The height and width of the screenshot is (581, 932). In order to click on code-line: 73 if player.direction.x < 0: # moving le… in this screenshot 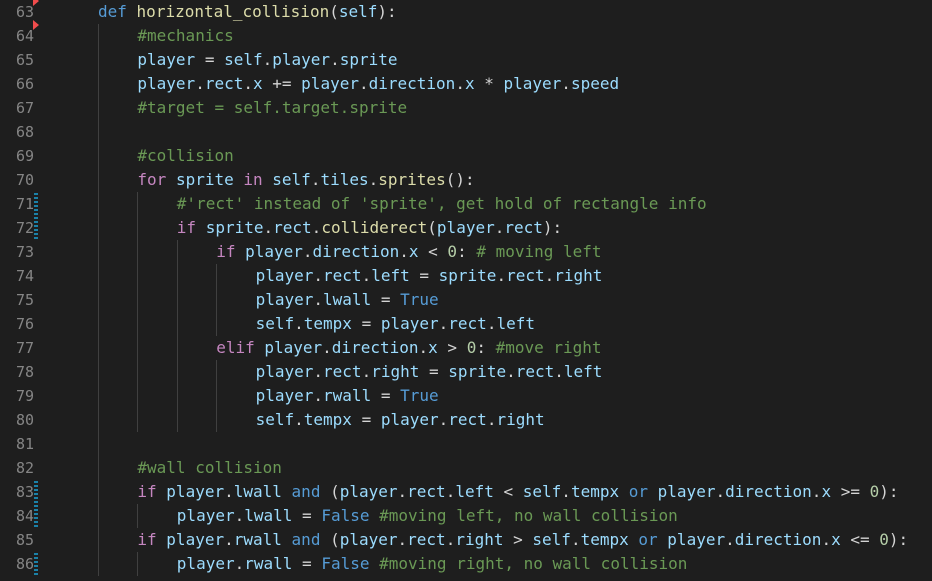, I will do `click(466, 252)`.